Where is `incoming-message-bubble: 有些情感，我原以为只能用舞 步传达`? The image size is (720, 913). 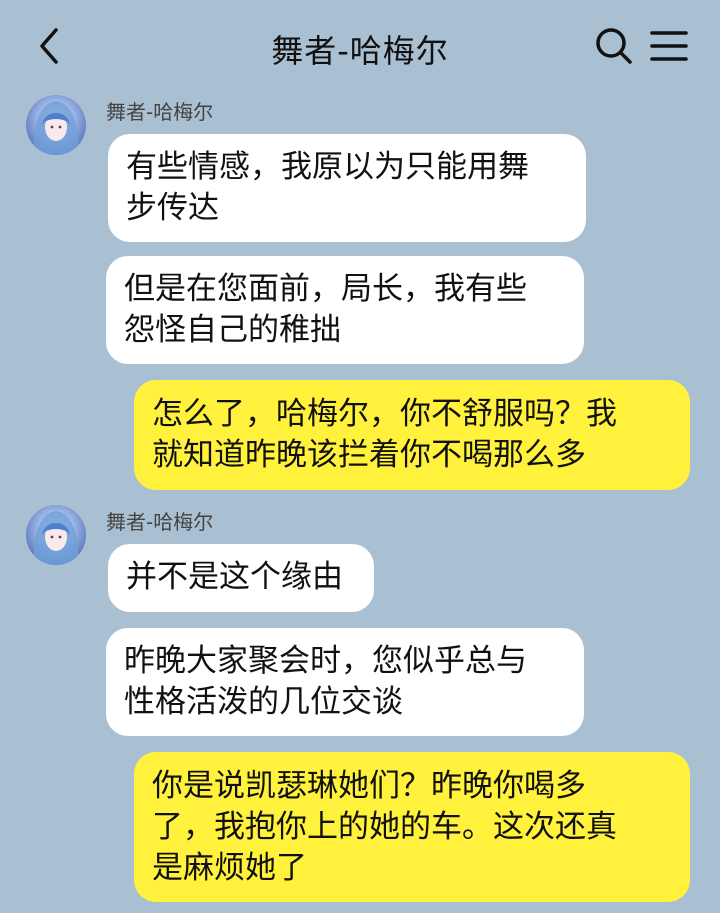
incoming-message-bubble: 有些情感，我原以为只能用舞 步传达 is located at coordinates (347, 188).